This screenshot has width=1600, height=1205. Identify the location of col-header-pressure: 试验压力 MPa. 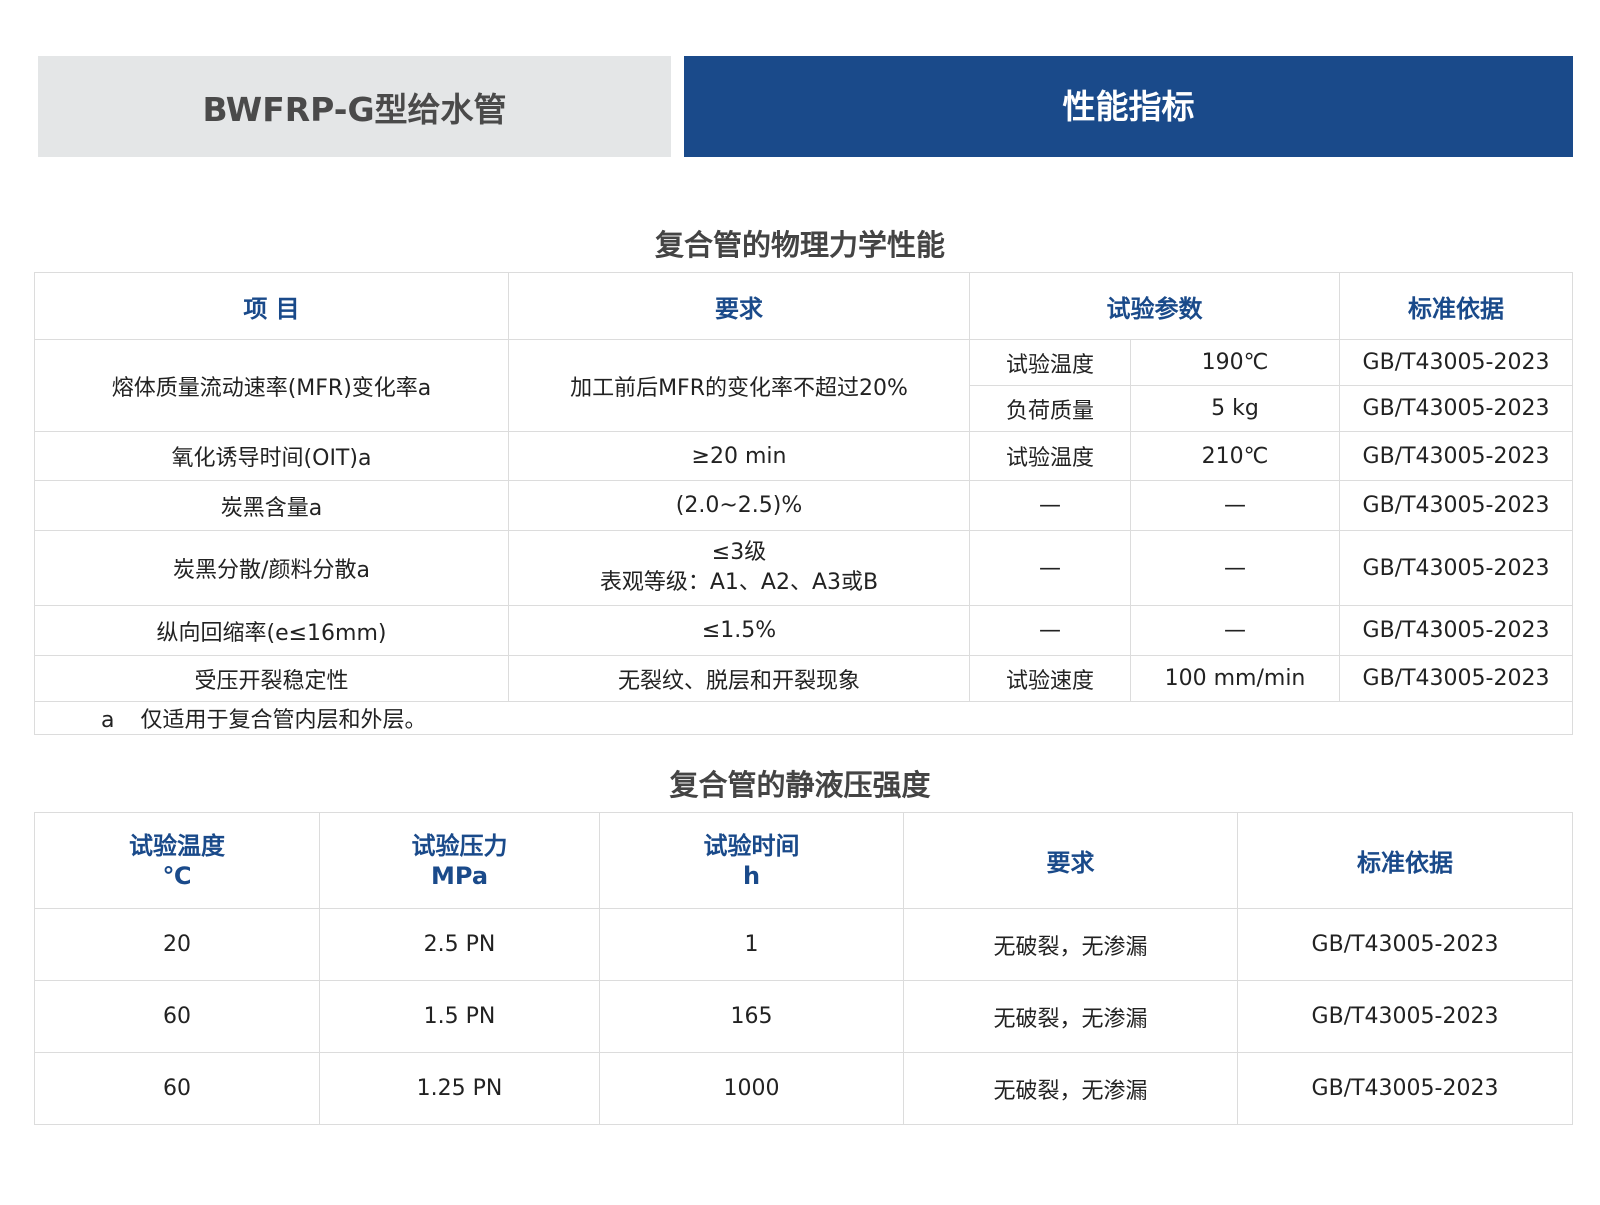
(459, 860).